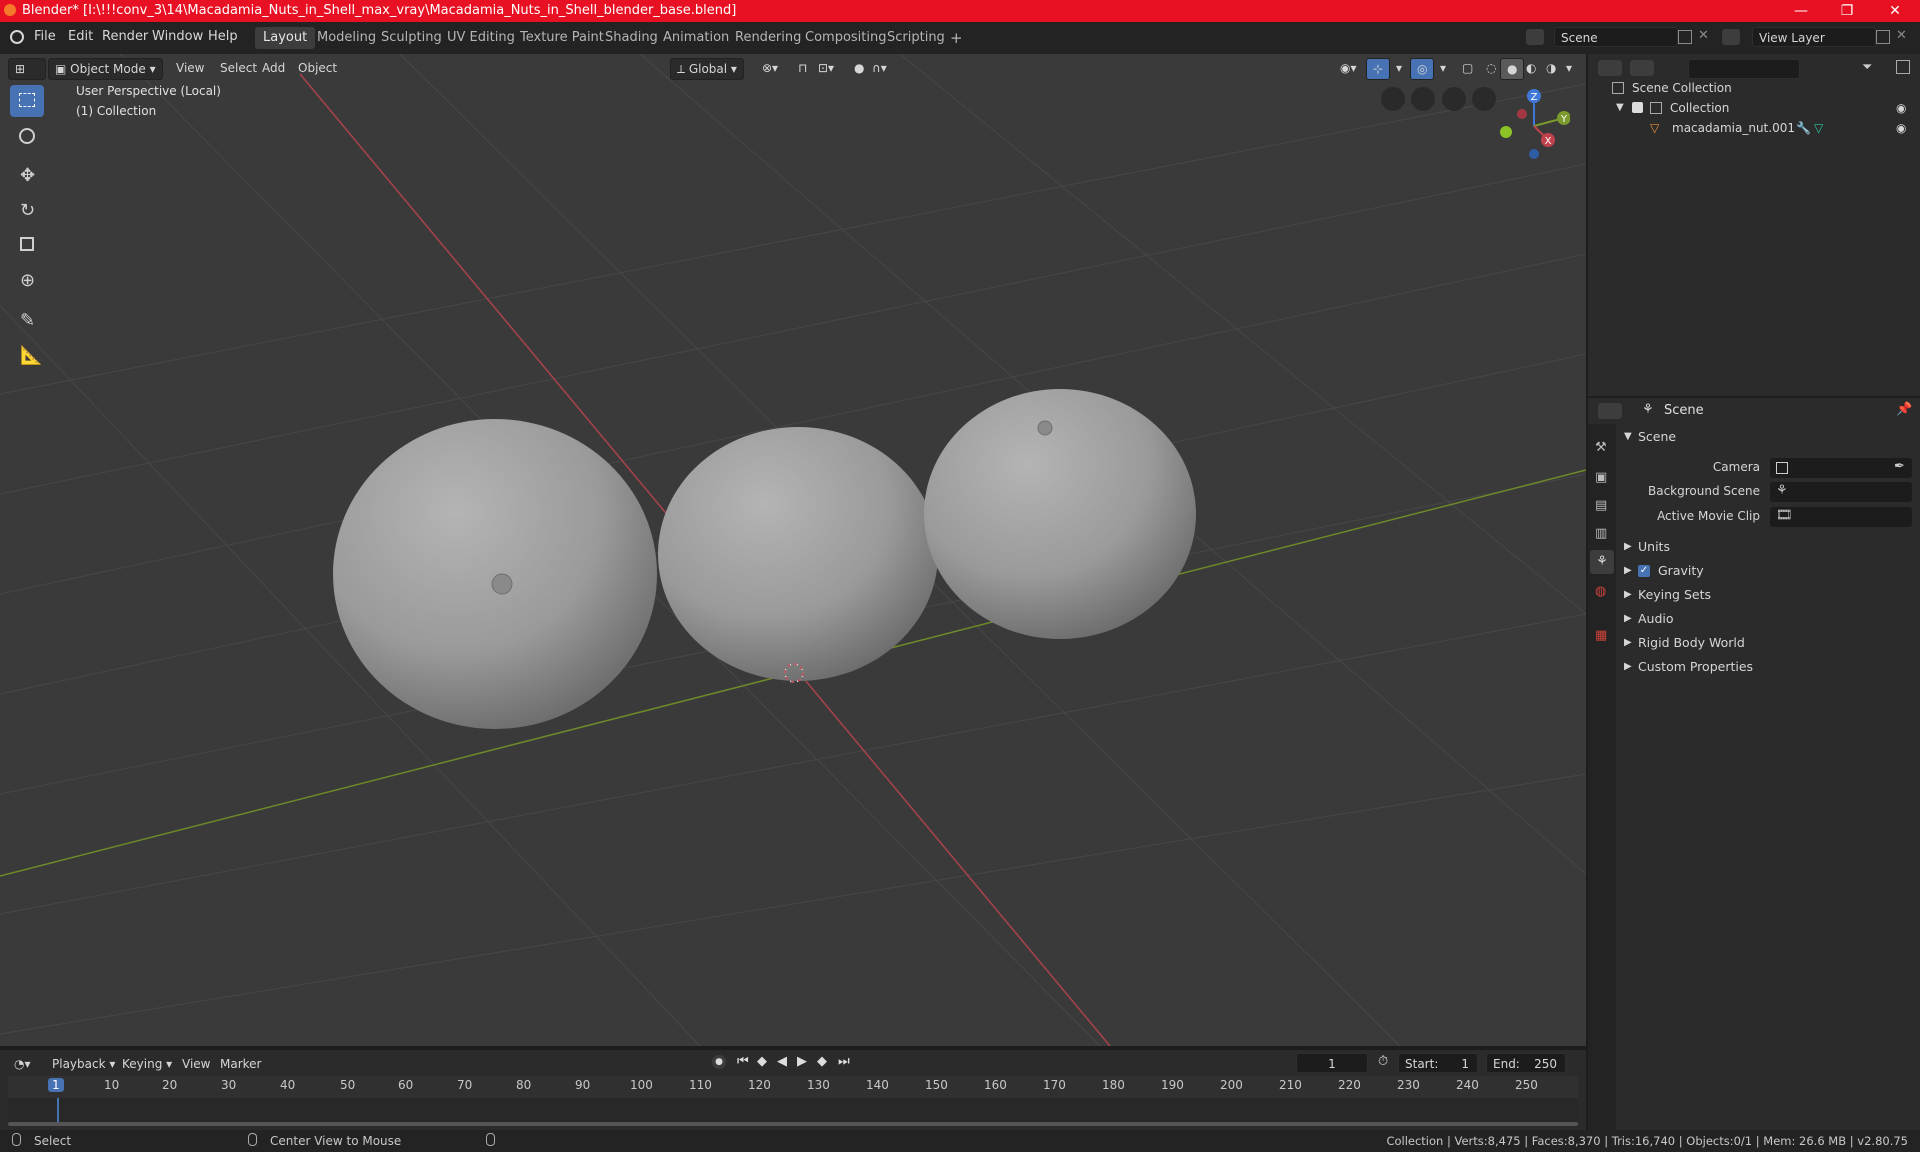 This screenshot has width=1920, height=1152. What do you see at coordinates (1467, 68) in the screenshot?
I see `xray-icon: ▢` at bounding box center [1467, 68].